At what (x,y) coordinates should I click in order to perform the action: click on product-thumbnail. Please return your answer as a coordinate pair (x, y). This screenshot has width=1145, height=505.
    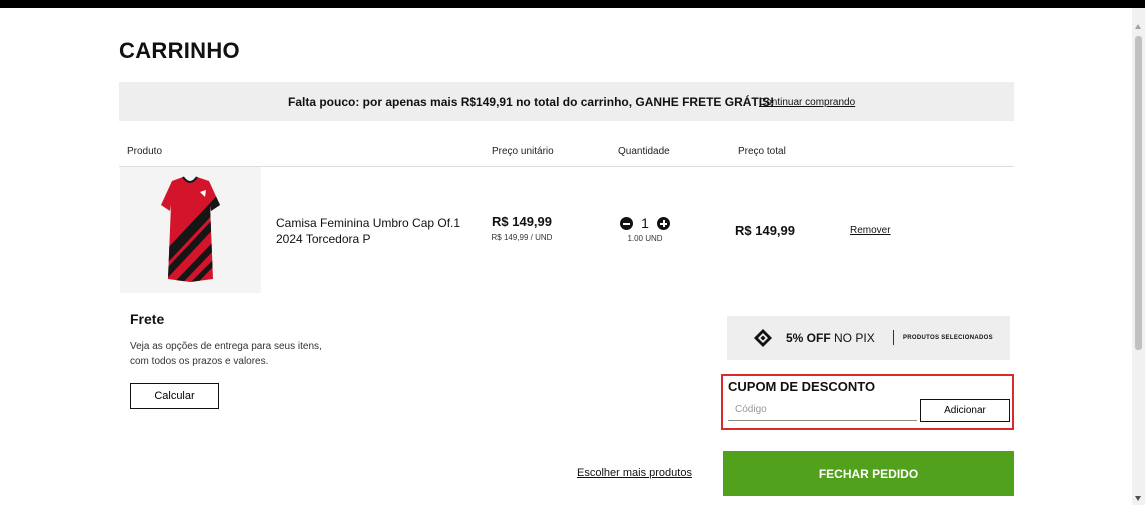
    Looking at the image, I should click on (190, 230).